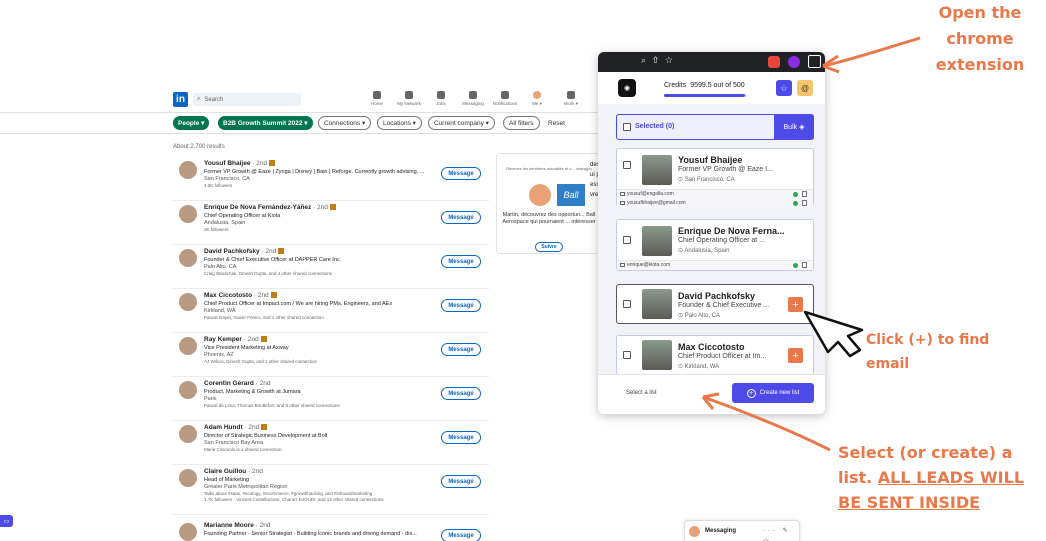 The height and width of the screenshot is (541, 1046). What do you see at coordinates (833, 334) in the screenshot?
I see `cursor-arrow-icon` at bounding box center [833, 334].